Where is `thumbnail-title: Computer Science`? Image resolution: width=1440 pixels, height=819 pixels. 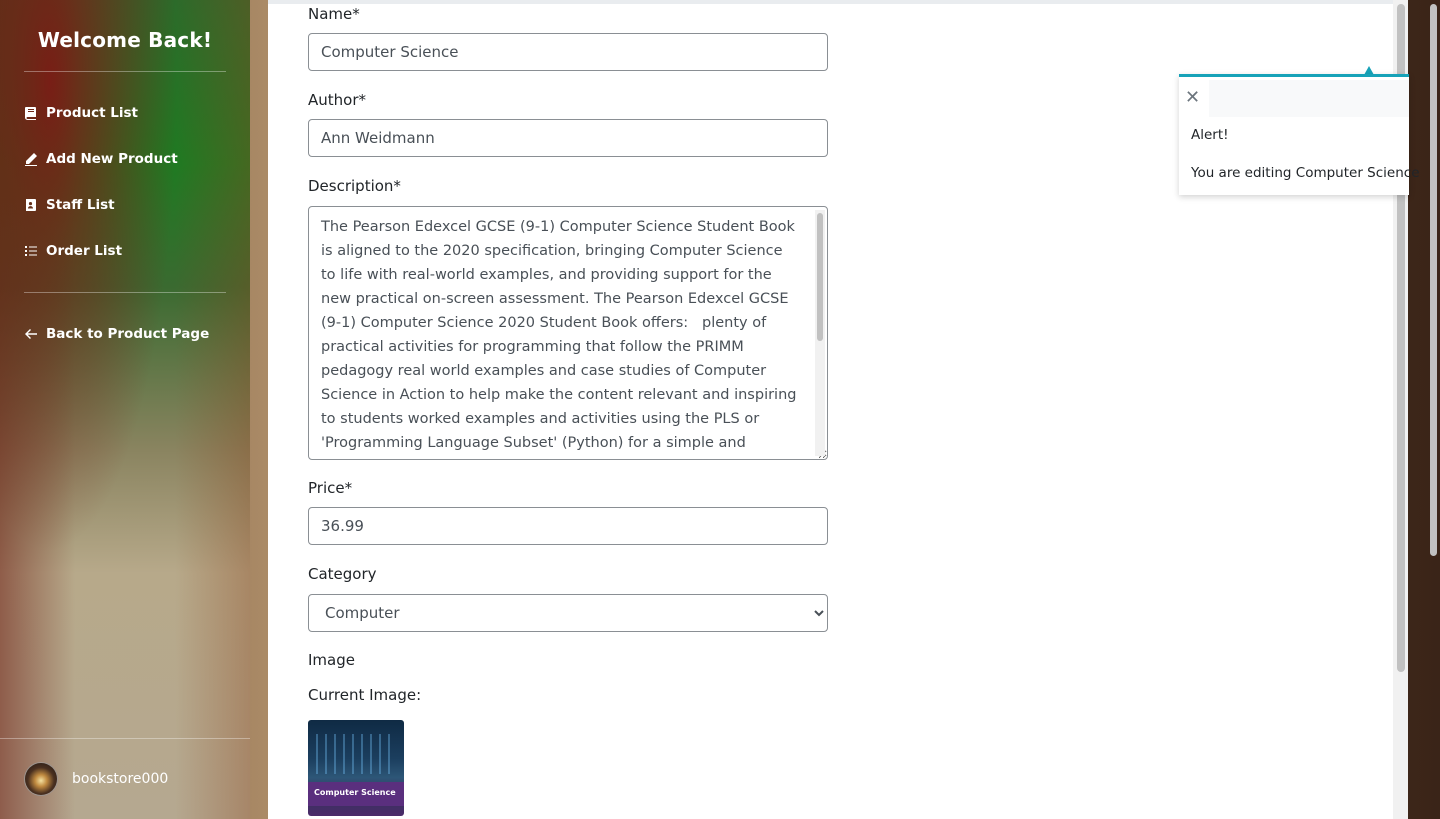 thumbnail-title: Computer Science is located at coordinates (355, 792).